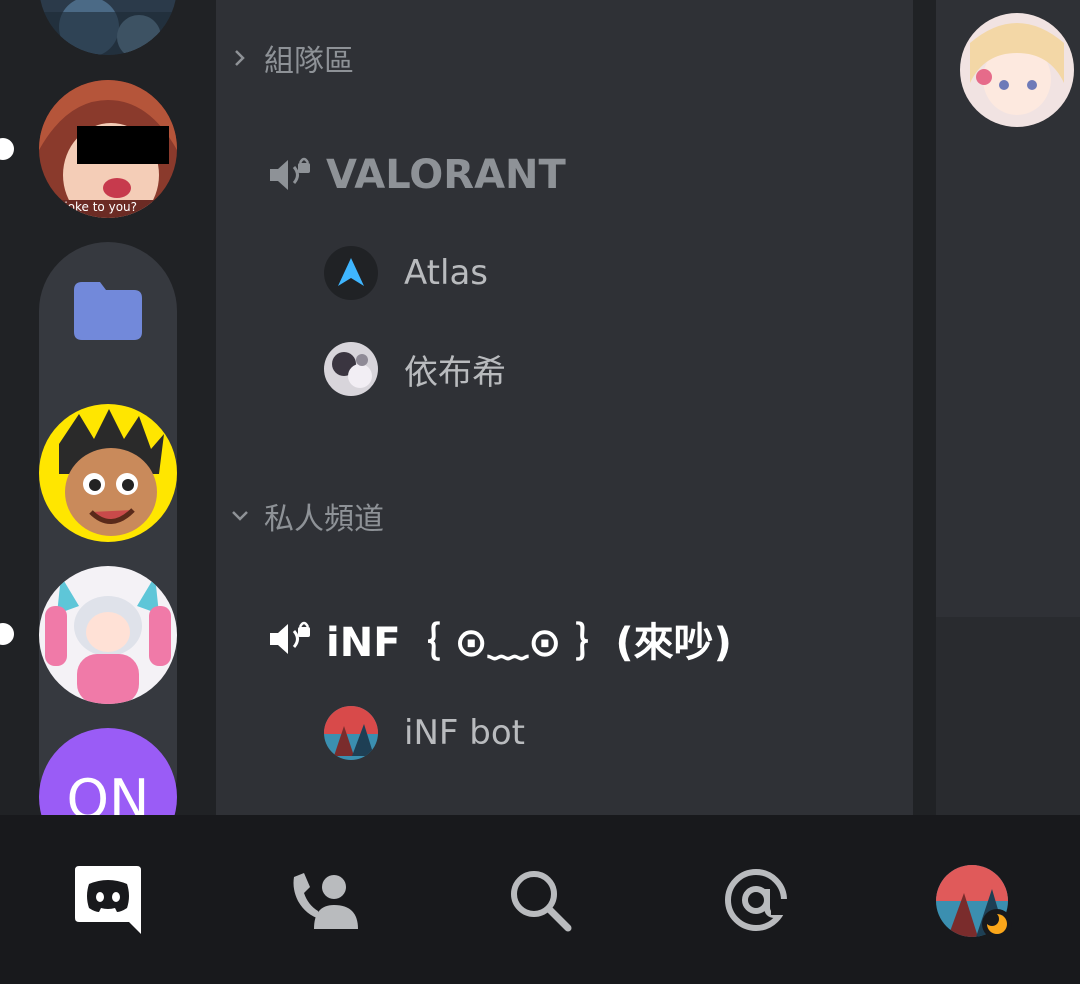 This screenshot has width=1080, height=984. Describe the element at coordinates (974, 902) in the screenshot. I see `tab-profile` at that location.